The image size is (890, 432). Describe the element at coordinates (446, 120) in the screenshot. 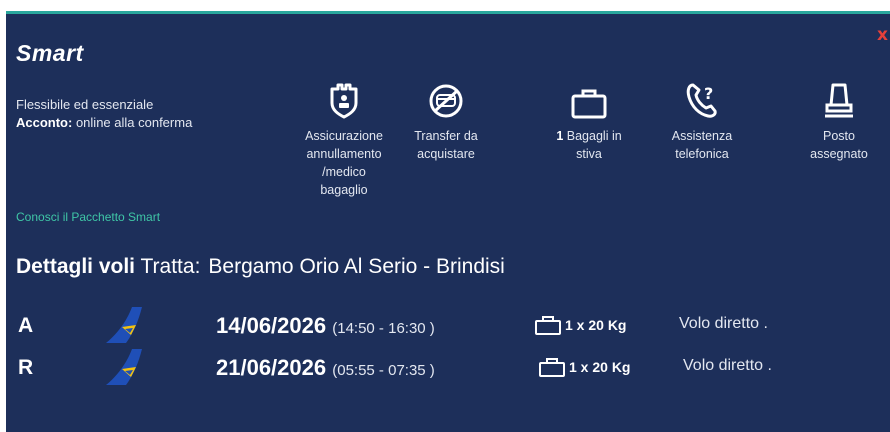

I see `feature-transfer: Transfer da acquistare` at that location.